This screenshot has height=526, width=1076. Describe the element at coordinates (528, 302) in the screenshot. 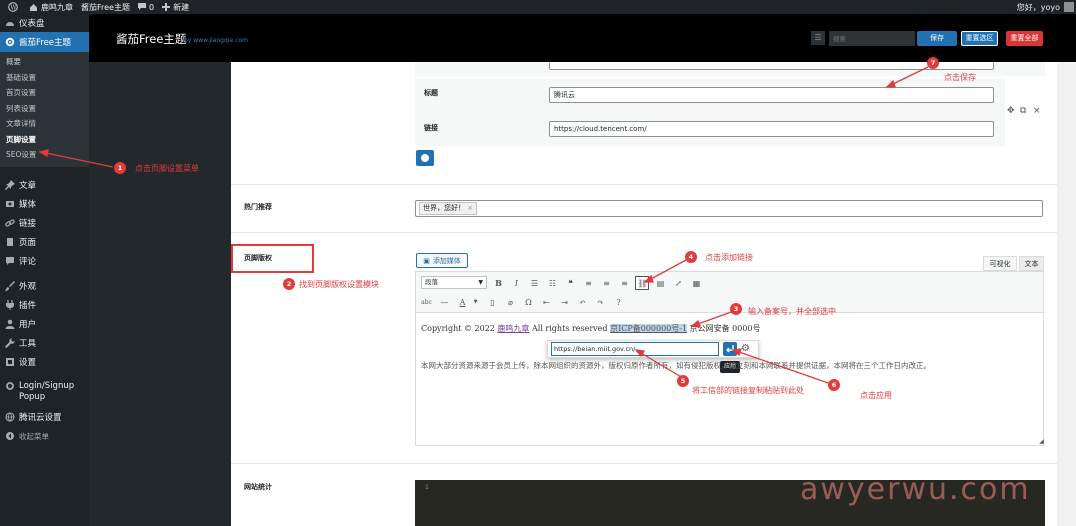

I see `special-char-icon: Ω` at that location.